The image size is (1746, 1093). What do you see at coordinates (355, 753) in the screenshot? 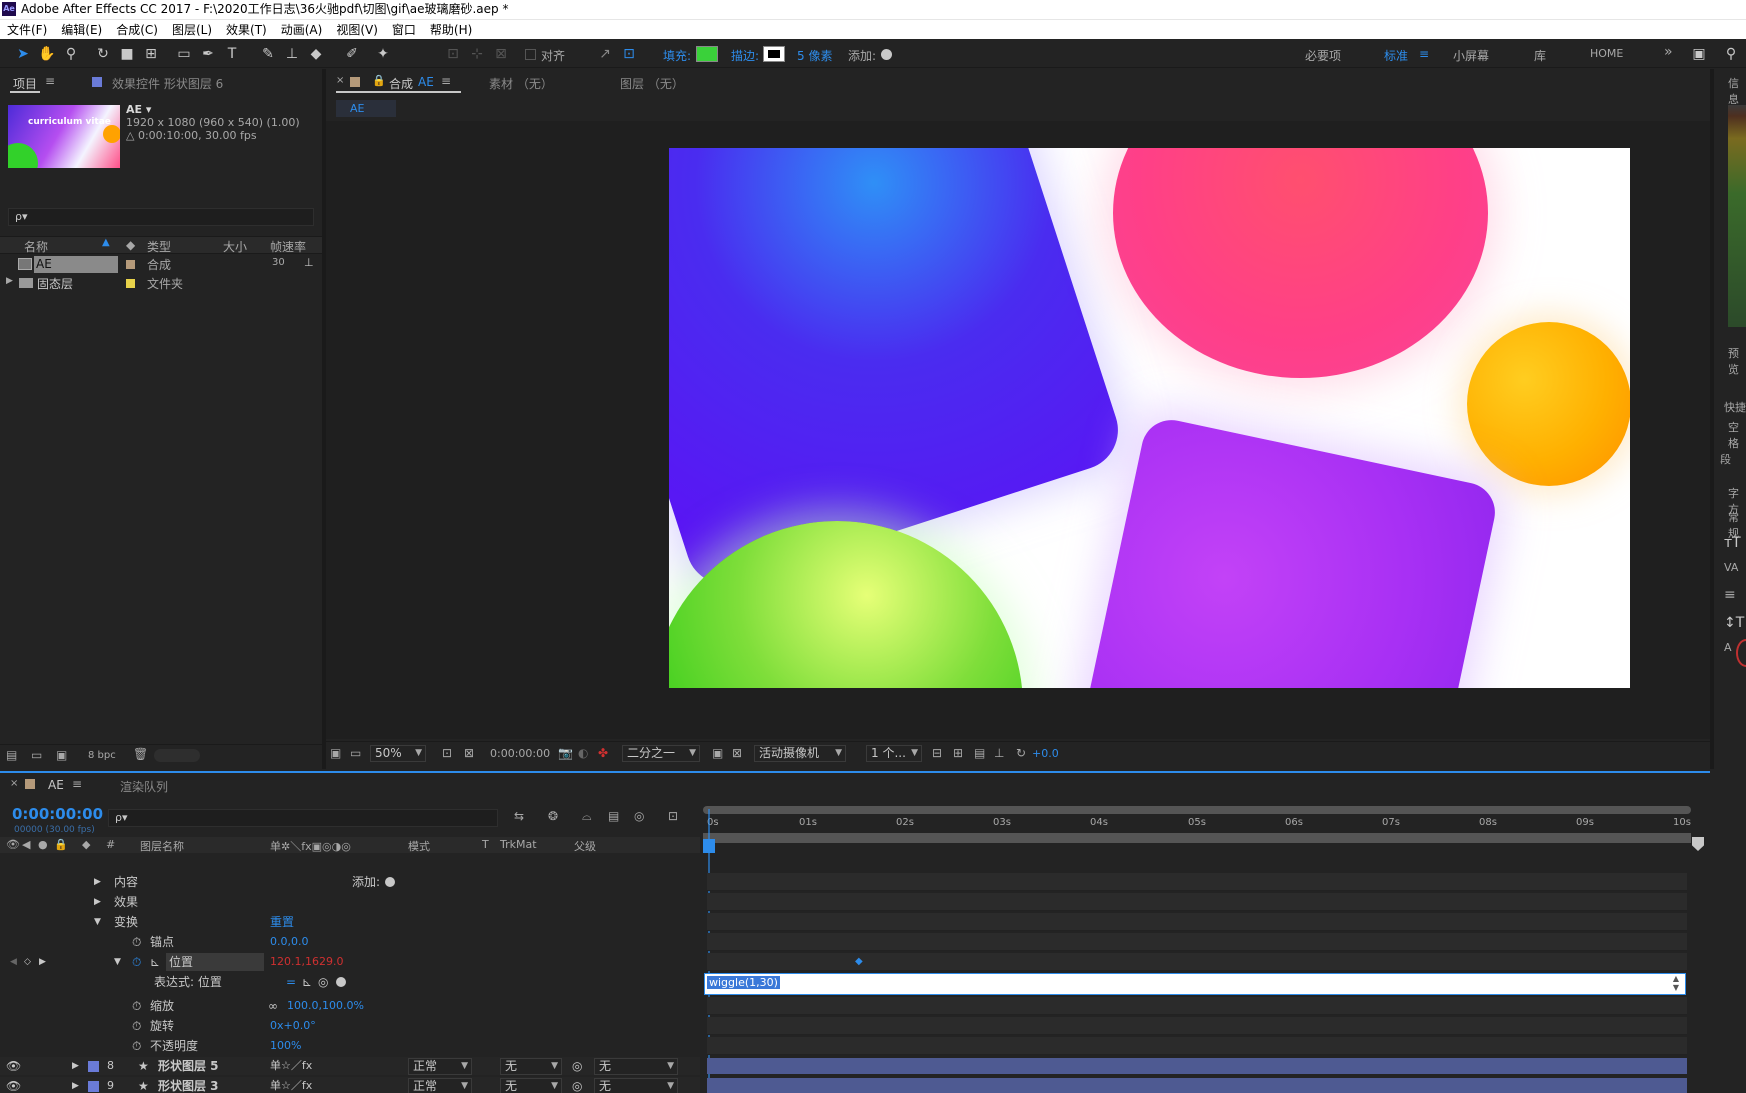
I see `display-icon: ▭` at bounding box center [355, 753].